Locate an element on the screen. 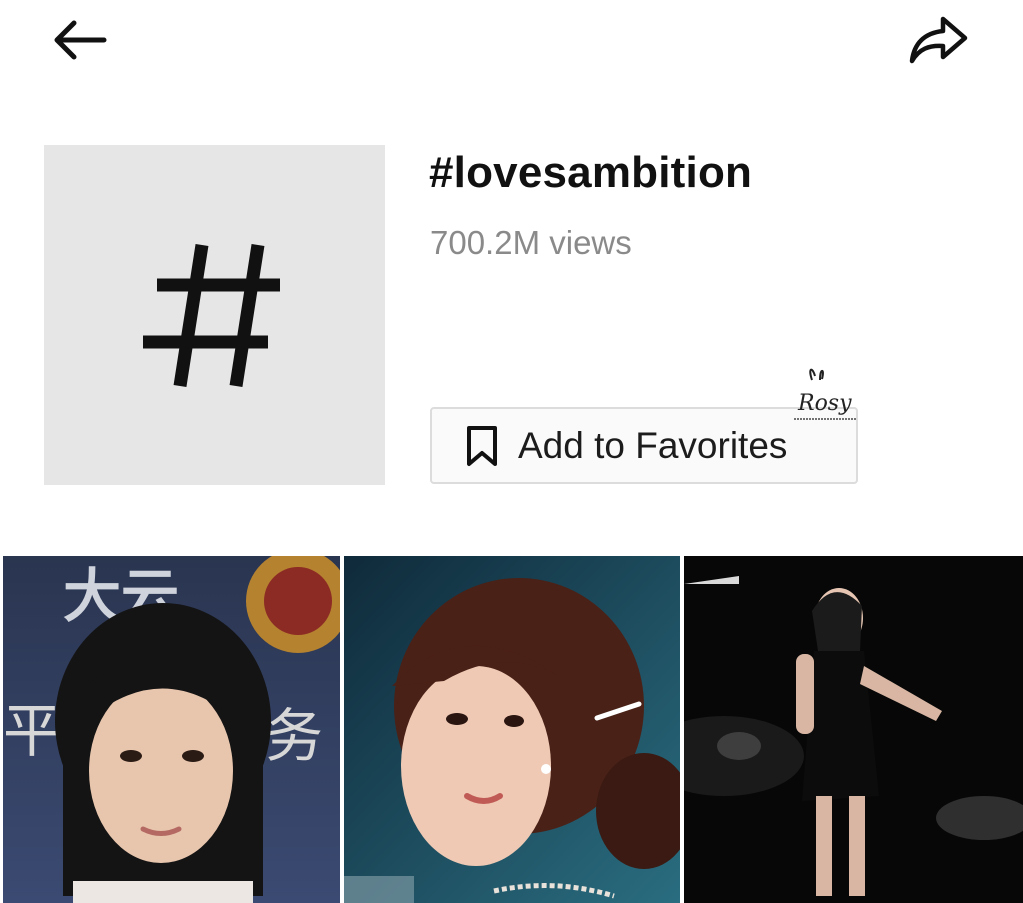  page-title: #lovesambition is located at coordinates (591, 172).